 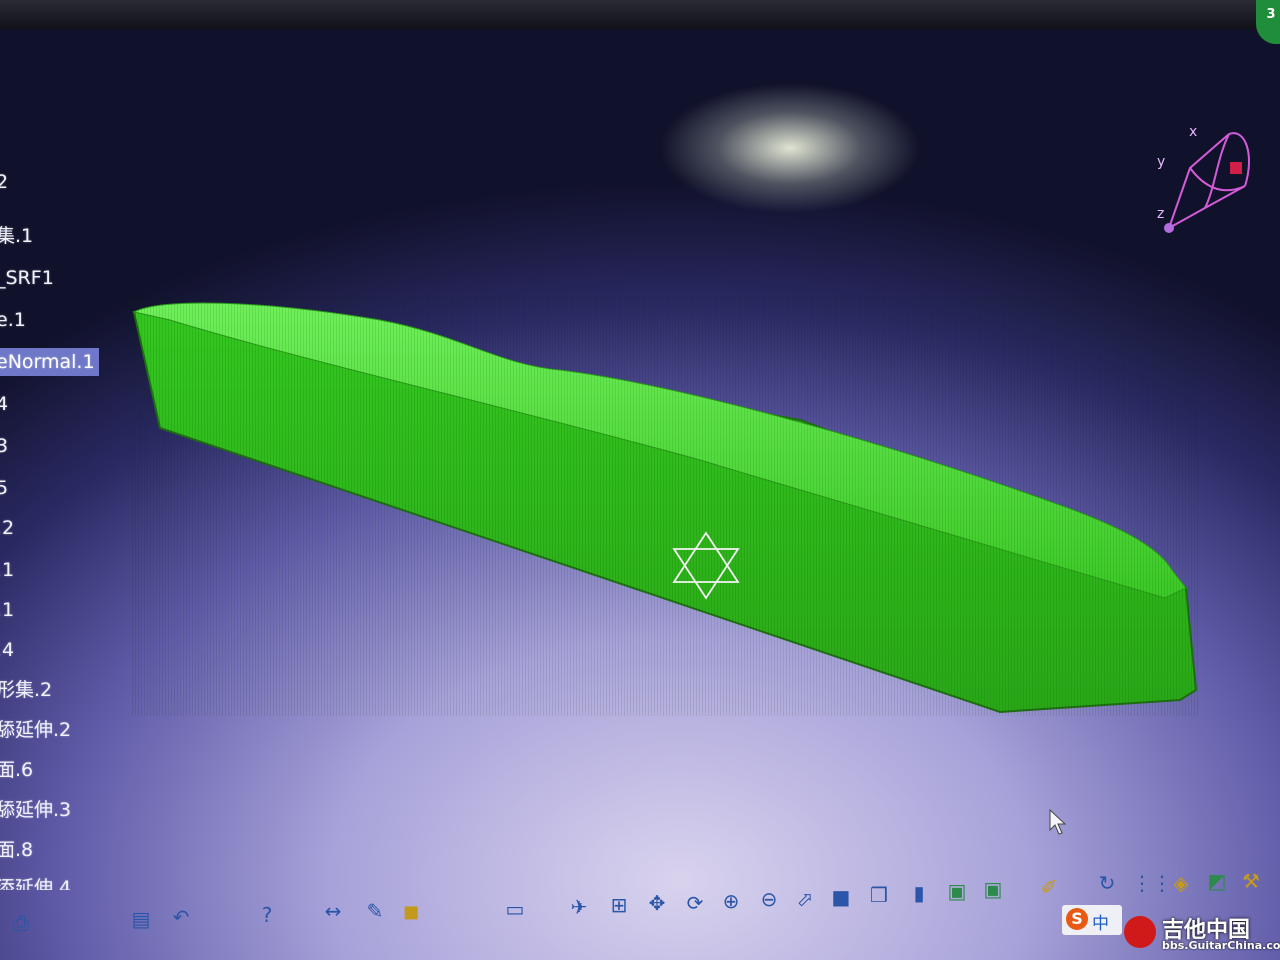 I want to click on compass-icon: x y z, so click(x=1205, y=178).